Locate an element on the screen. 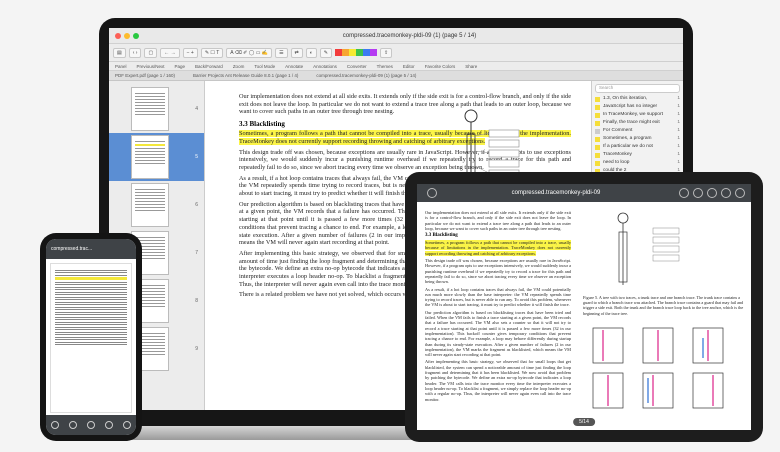 Image resolution: width=780 pixels, height=452 pixels. toolbar-label: Themes is located at coordinates (384, 66).